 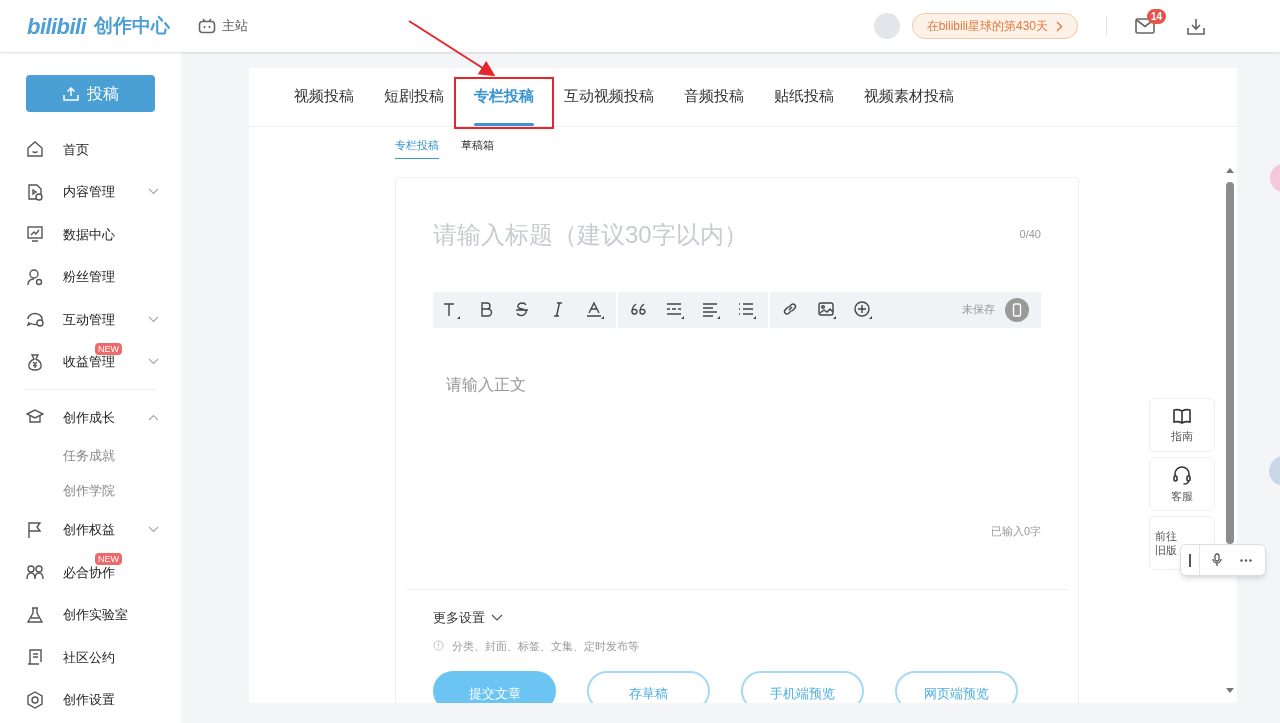 I want to click on headset-icon, so click(x=1182, y=475).